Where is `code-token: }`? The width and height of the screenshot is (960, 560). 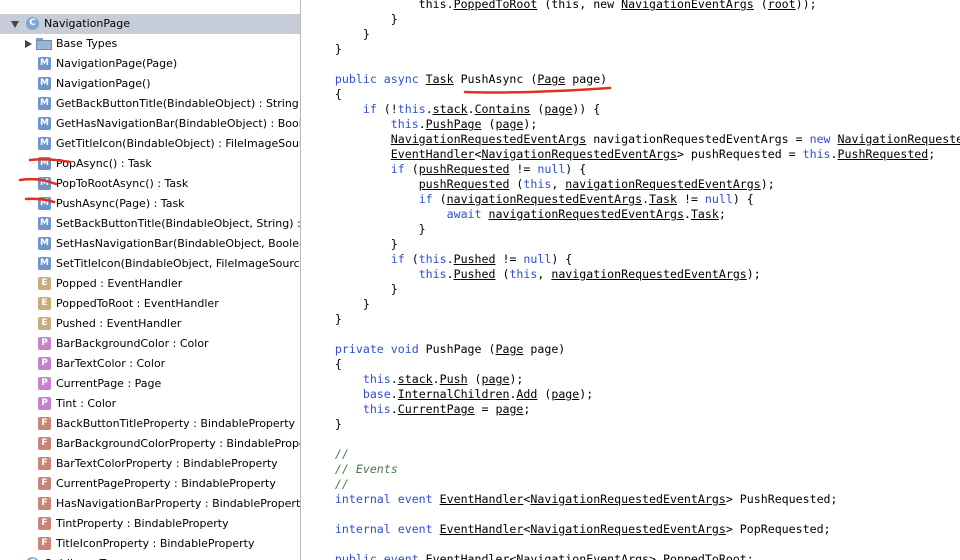
code-token: } is located at coordinates (352, 289).